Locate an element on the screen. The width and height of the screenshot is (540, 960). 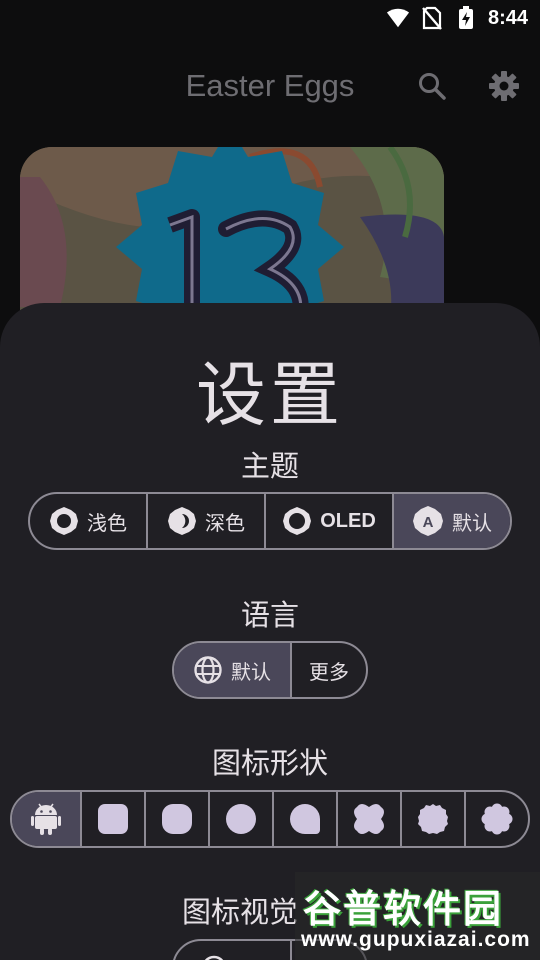
app-title: Easter Eggs is located at coordinates (270, 85).